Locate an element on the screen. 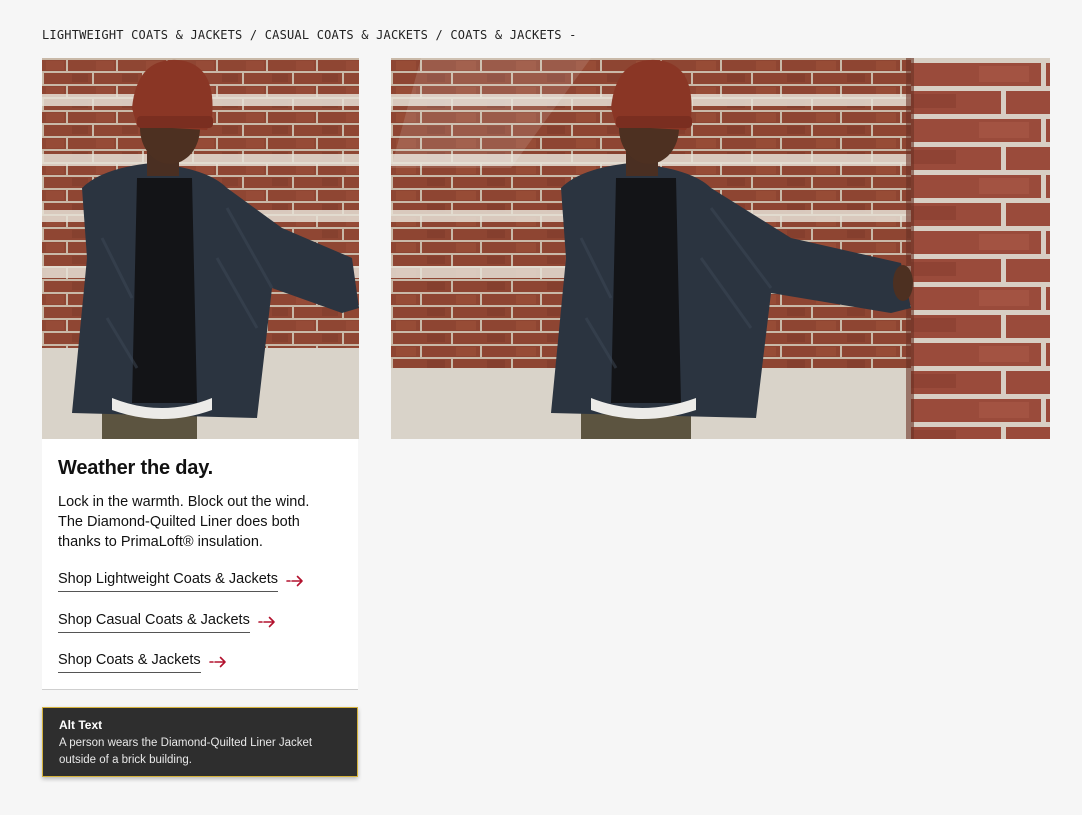  shop-lightweight-link: Shop Lightweight Coats & Jackets is located at coordinates (181, 581).